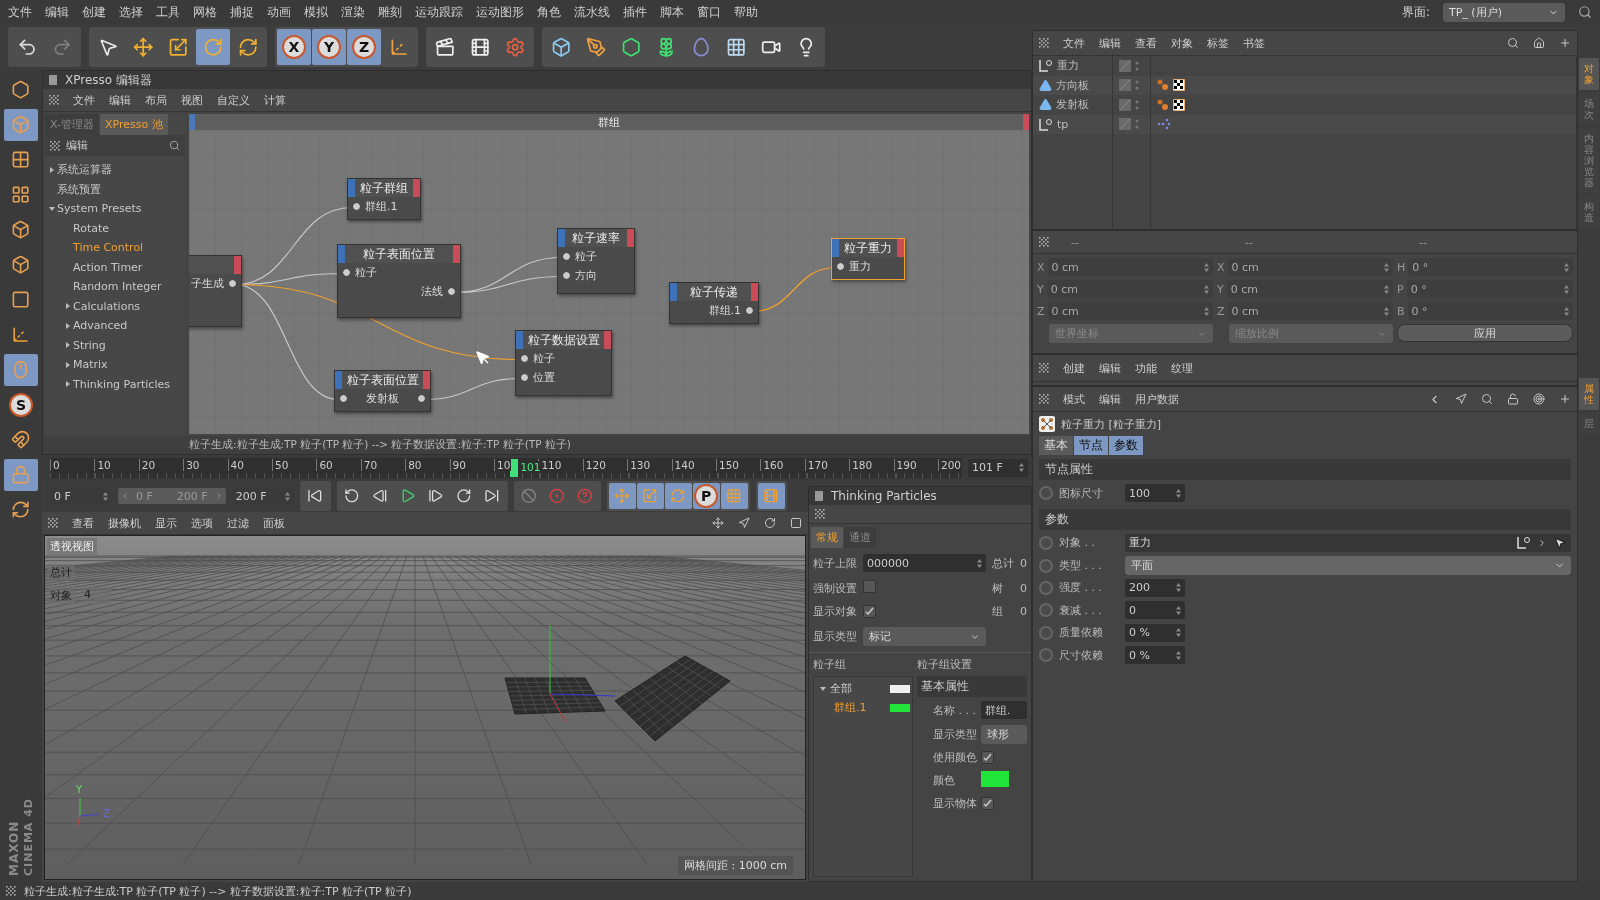 The height and width of the screenshot is (900, 1600). I want to click on shape-button: 球形, so click(1004, 734).